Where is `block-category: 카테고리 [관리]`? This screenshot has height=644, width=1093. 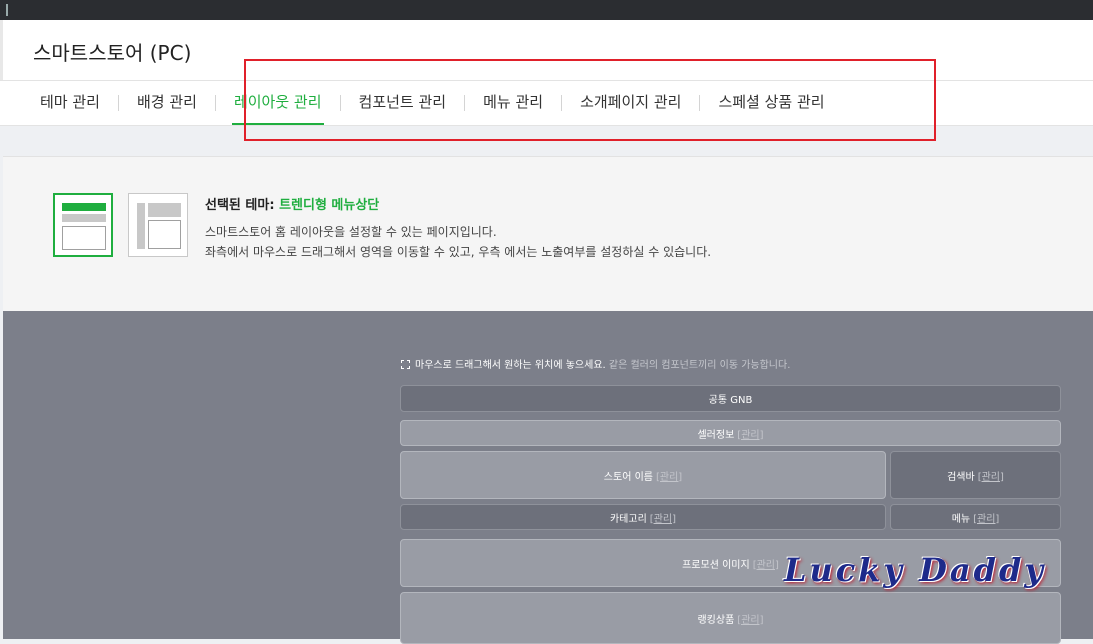
block-category: 카테고리 [관리] is located at coordinates (643, 517).